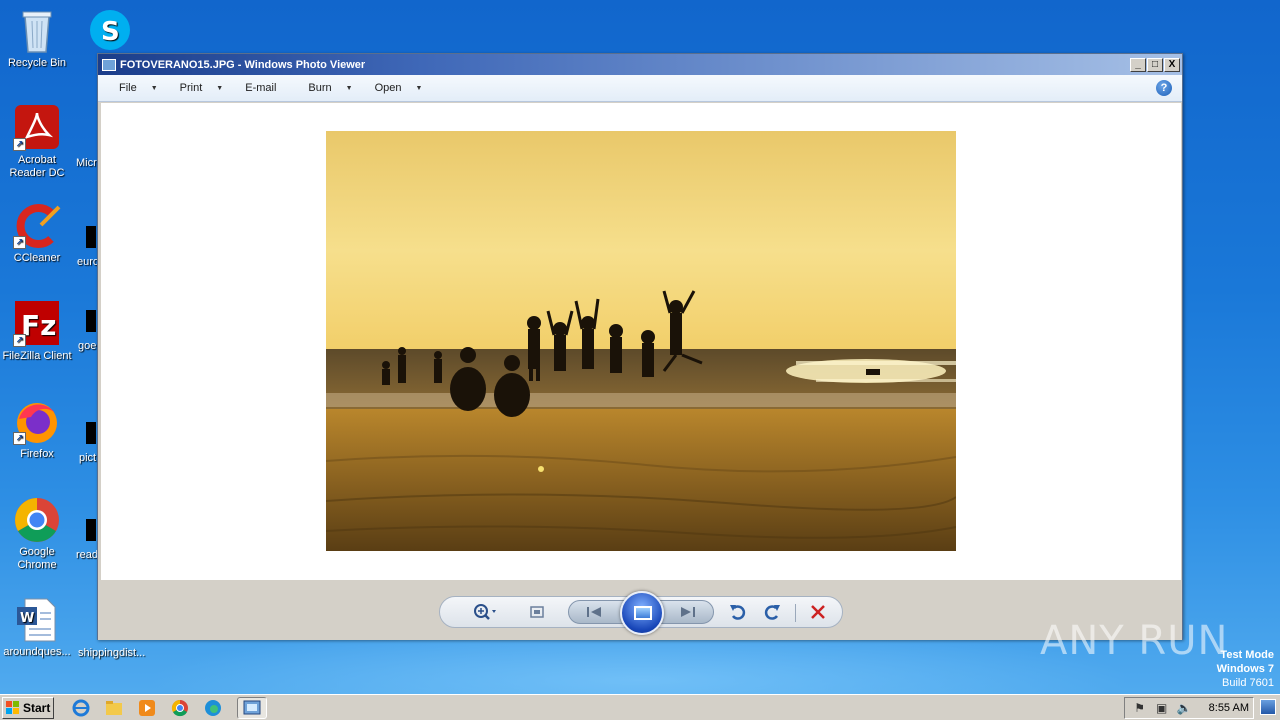  Describe the element at coordinates (1245, 669) in the screenshot. I see `windows-test-mode-label: Test Mode Windows 7 Build 7601` at that location.